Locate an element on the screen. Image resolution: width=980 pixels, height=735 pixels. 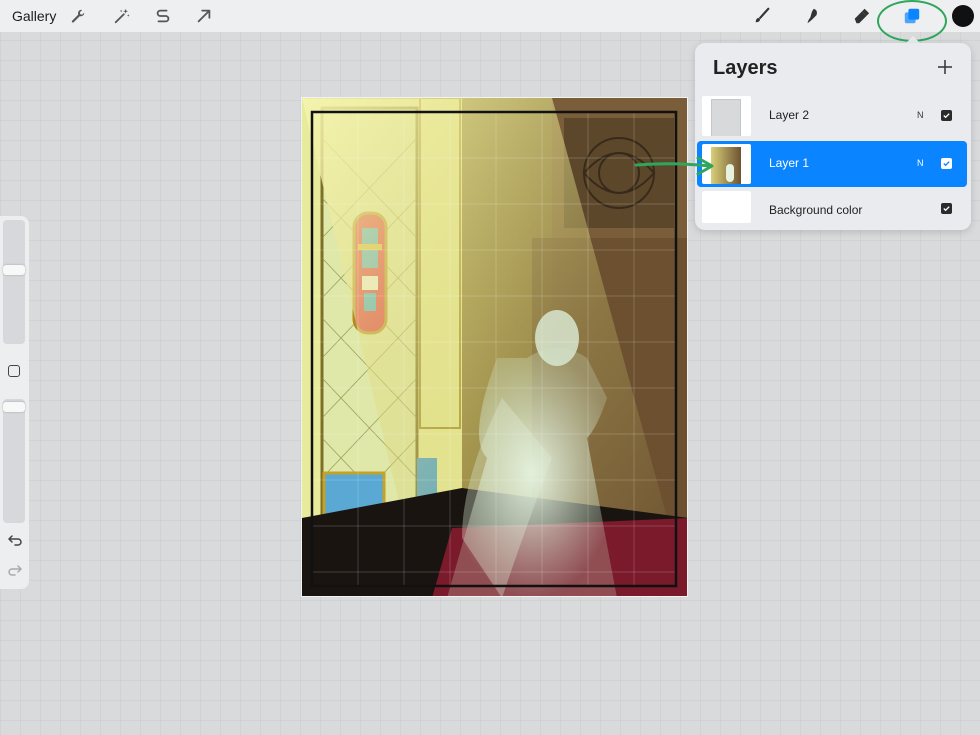
redo-icon is located at coordinates (15, 570).